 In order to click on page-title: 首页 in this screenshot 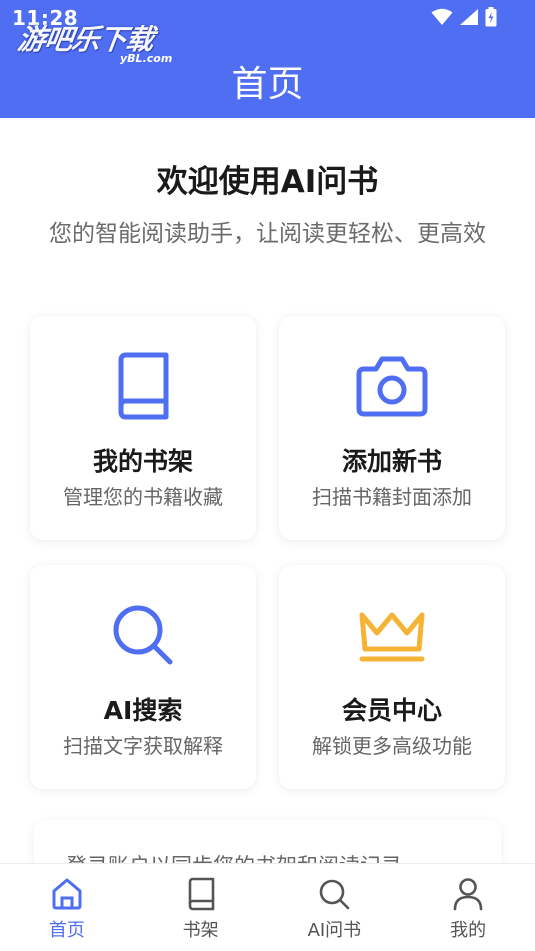, I will do `click(267, 84)`.